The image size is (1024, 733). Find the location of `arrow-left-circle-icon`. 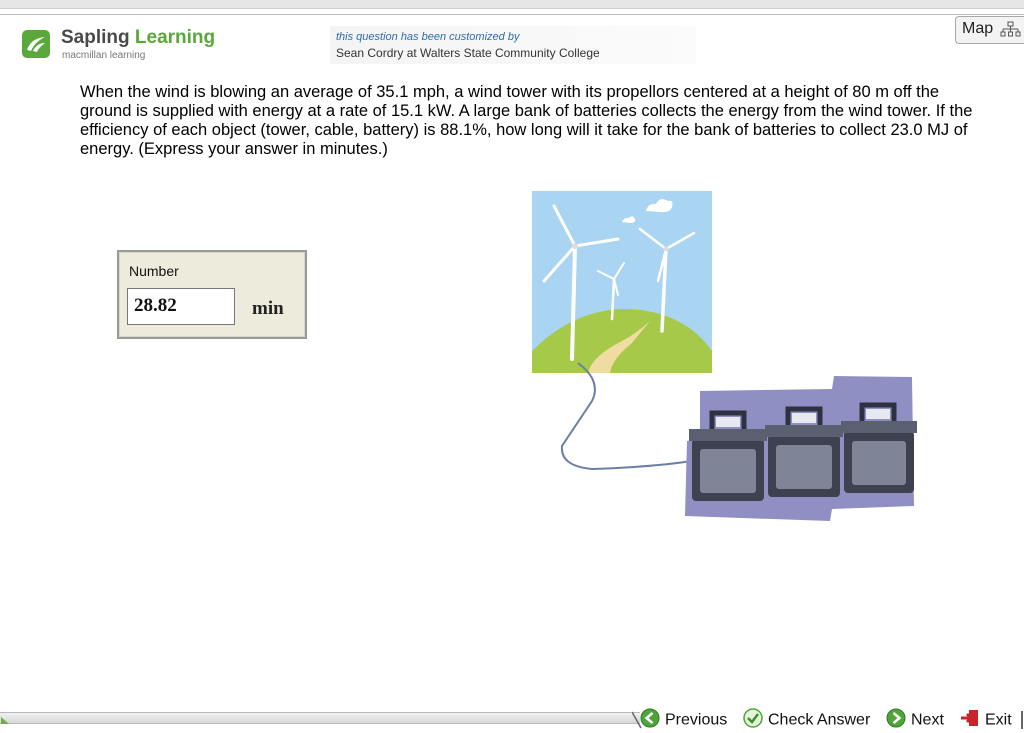

arrow-left-circle-icon is located at coordinates (650, 720).